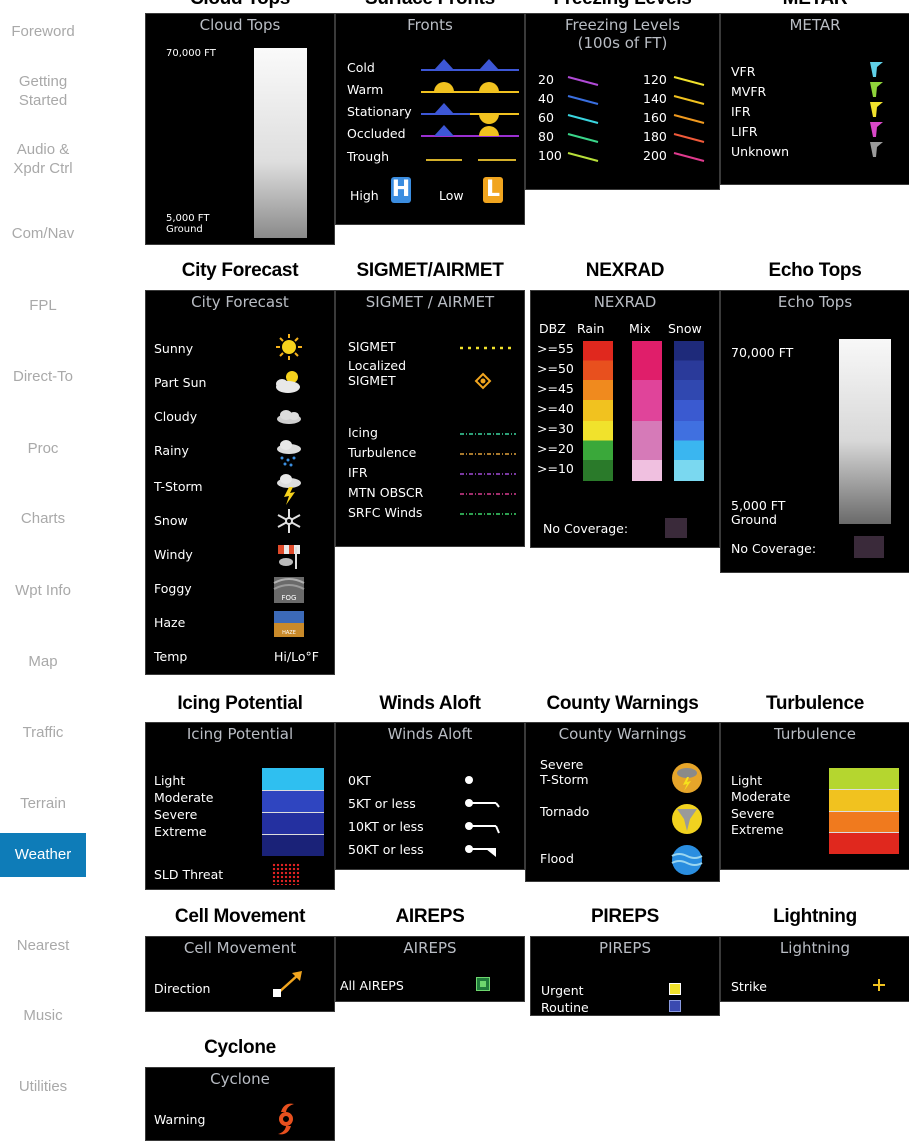  I want to click on header-pireps: PIREPS, so click(625, 916).